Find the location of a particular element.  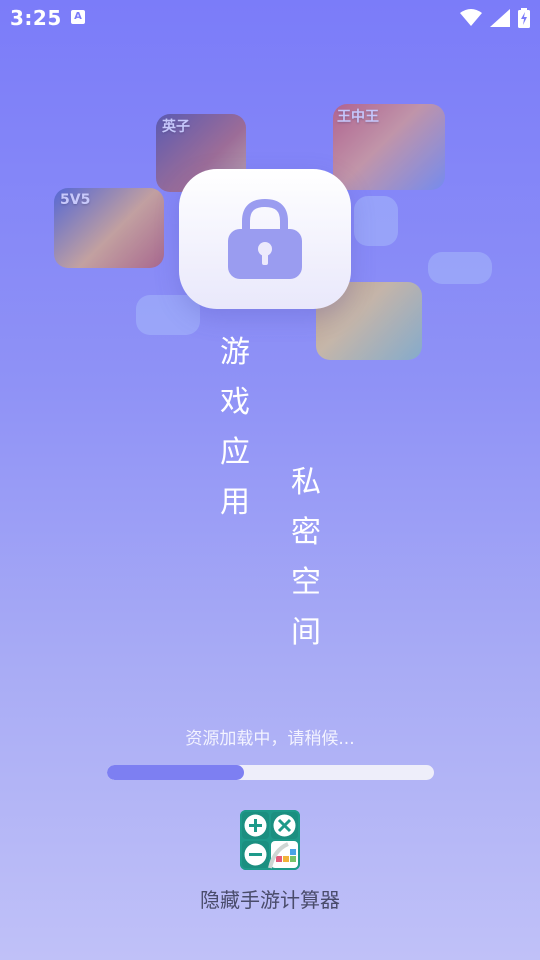

headline-char: 应 is located at coordinates (235, 452).